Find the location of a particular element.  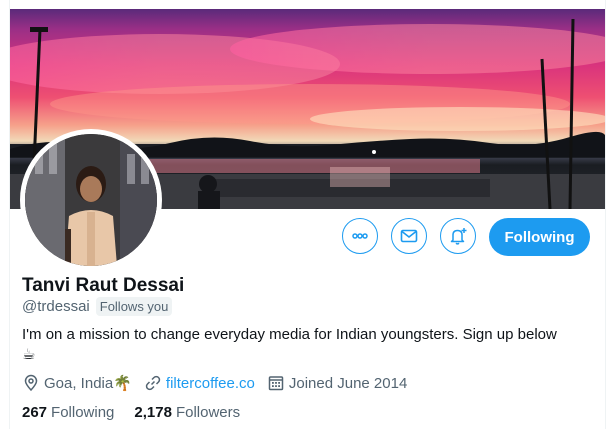

following-count: 267 is located at coordinates (35, 412).